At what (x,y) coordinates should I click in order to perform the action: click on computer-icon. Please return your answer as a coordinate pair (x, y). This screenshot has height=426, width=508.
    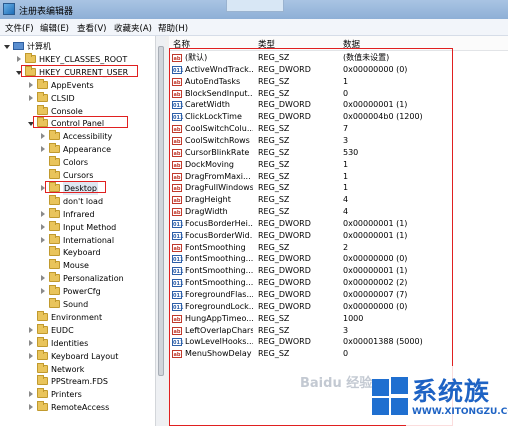
    Looking at the image, I should click on (18, 46).